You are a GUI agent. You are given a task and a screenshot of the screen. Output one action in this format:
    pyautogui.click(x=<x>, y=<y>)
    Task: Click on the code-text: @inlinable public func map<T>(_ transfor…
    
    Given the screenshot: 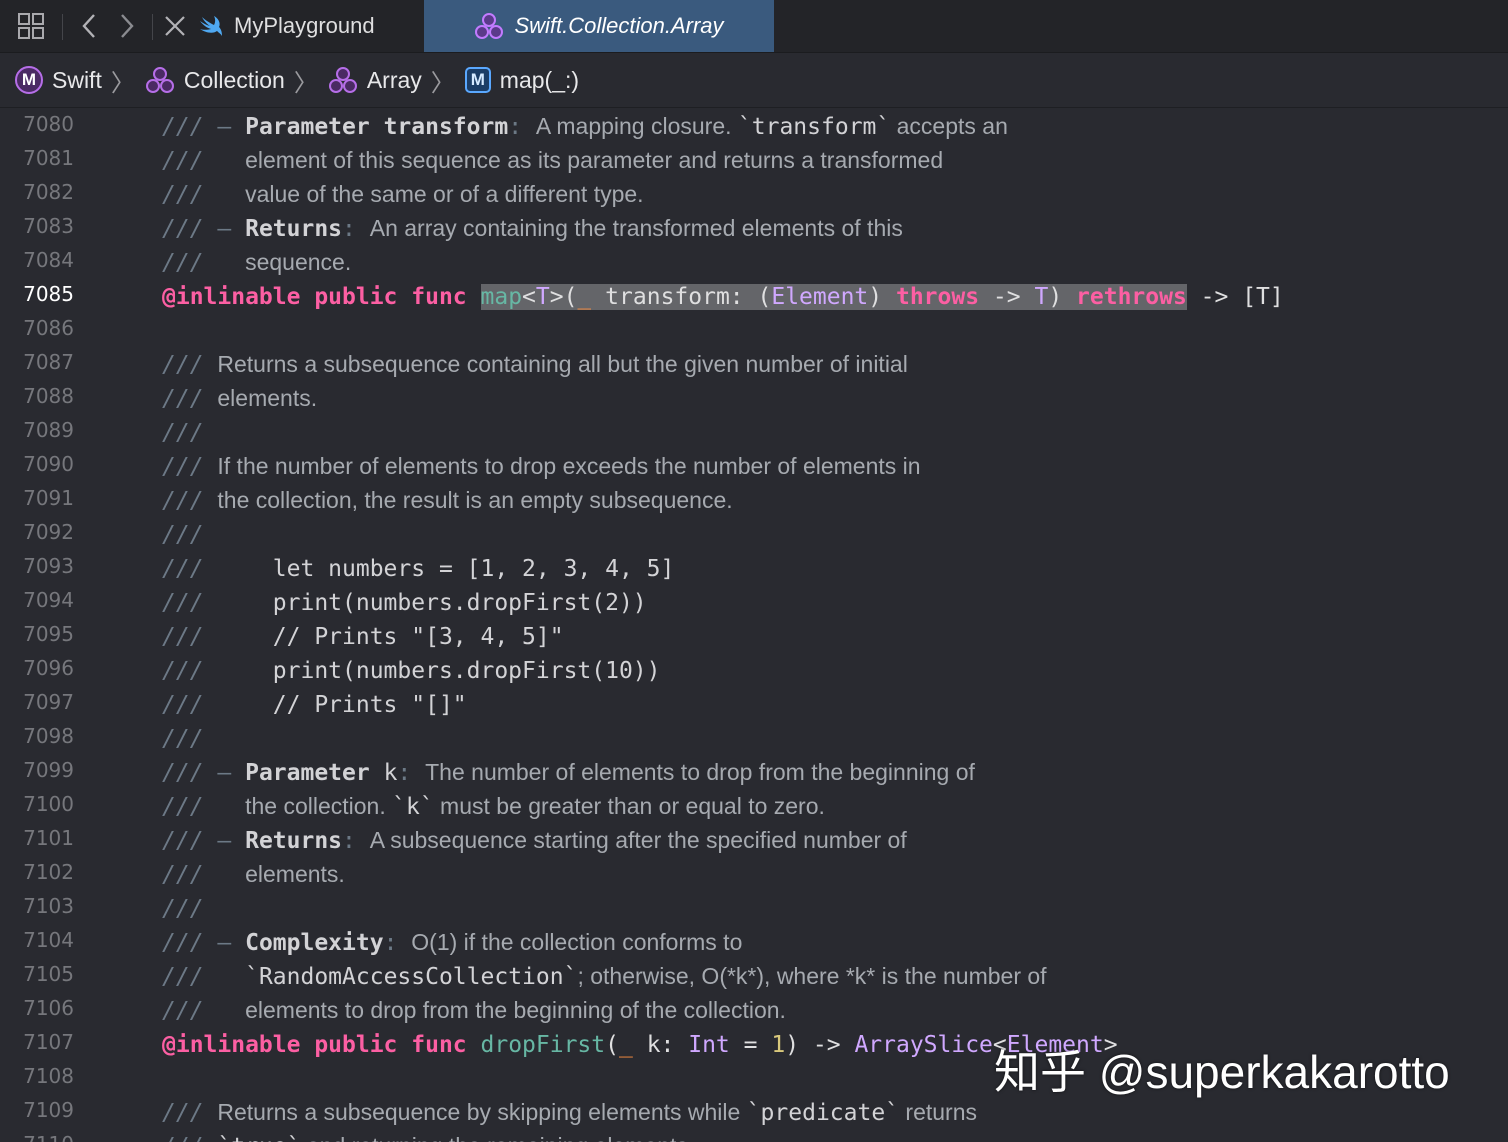 What is the action you would take?
    pyautogui.click(x=723, y=296)
    